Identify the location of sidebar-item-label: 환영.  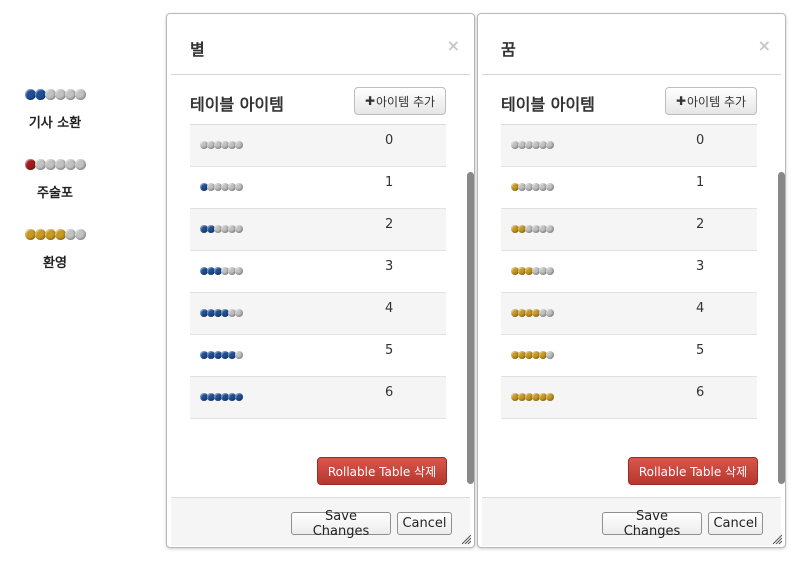
(55, 263).